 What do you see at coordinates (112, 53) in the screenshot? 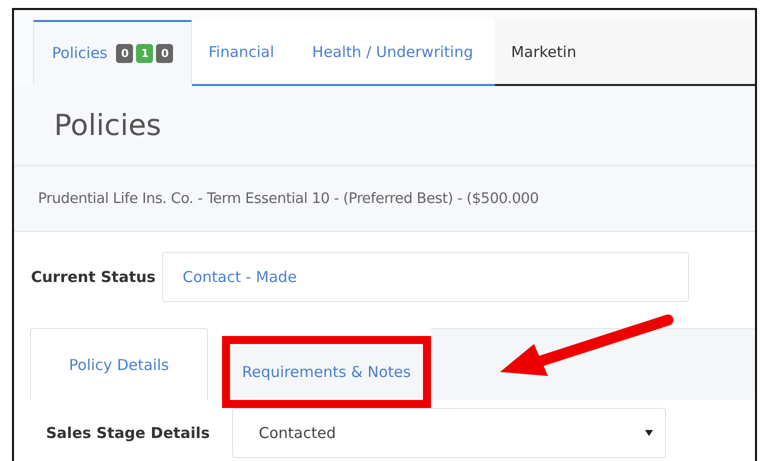
I see `tab: Policies 0 1 0` at bounding box center [112, 53].